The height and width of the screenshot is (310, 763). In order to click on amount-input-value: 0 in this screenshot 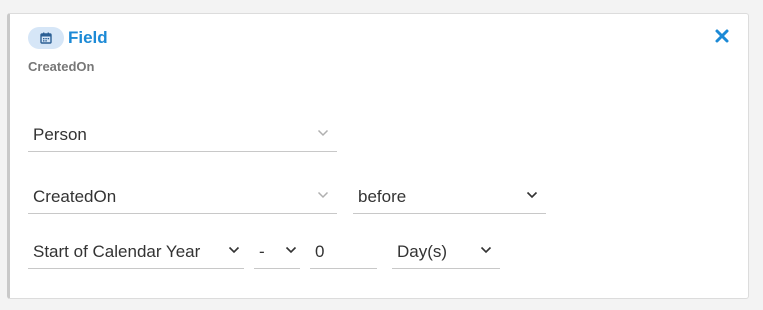, I will do `click(320, 251)`.